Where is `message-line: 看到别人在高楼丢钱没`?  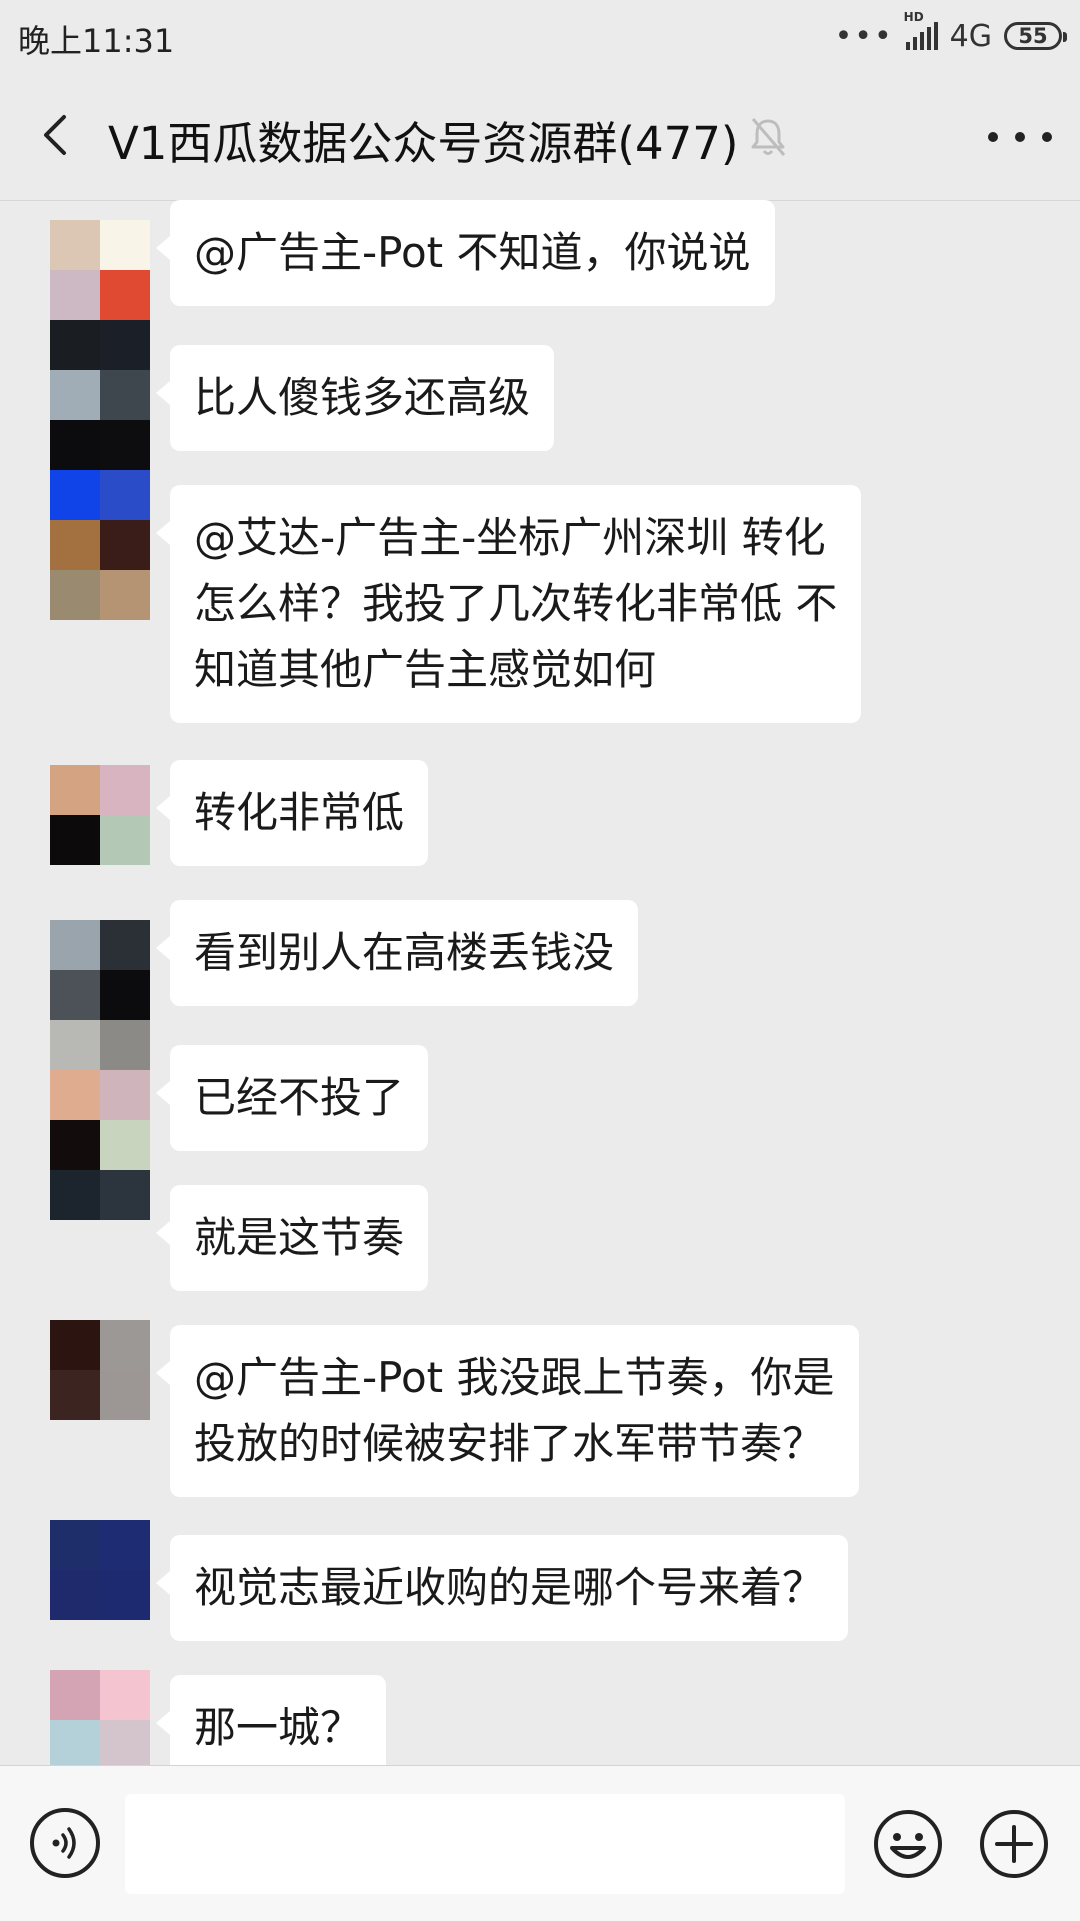 message-line: 看到别人在高楼丢钱没 is located at coordinates (404, 952).